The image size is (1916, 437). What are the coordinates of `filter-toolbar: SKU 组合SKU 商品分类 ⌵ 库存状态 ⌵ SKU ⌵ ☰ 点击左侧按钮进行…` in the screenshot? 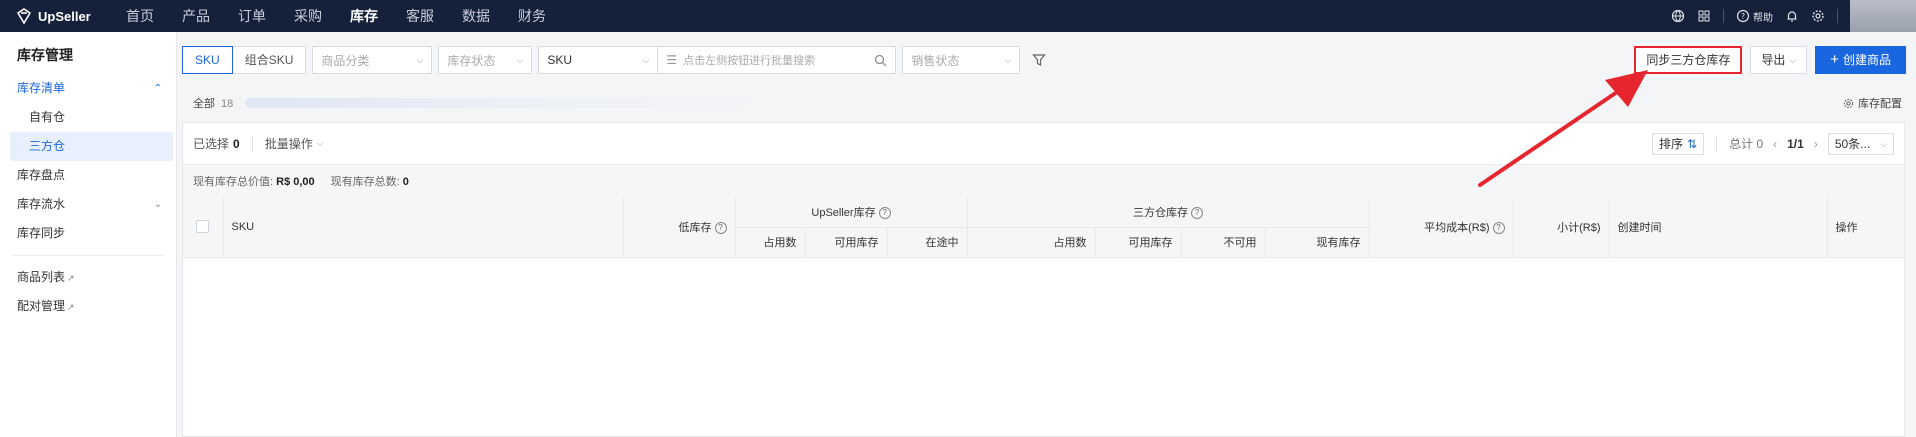 It's located at (1044, 60).